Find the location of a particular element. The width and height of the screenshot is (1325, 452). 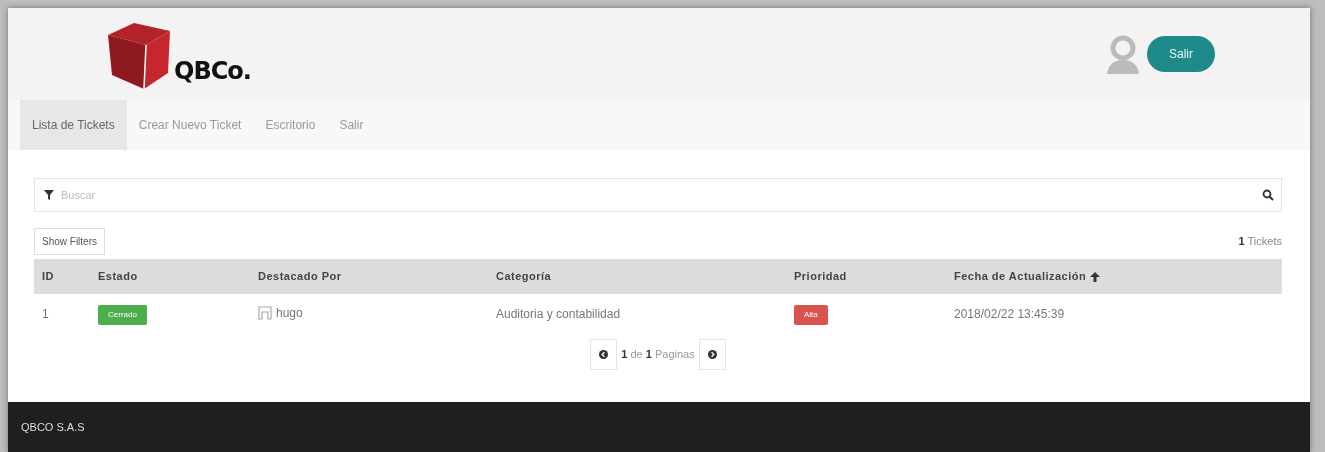

previous-page-button is located at coordinates (604, 354).